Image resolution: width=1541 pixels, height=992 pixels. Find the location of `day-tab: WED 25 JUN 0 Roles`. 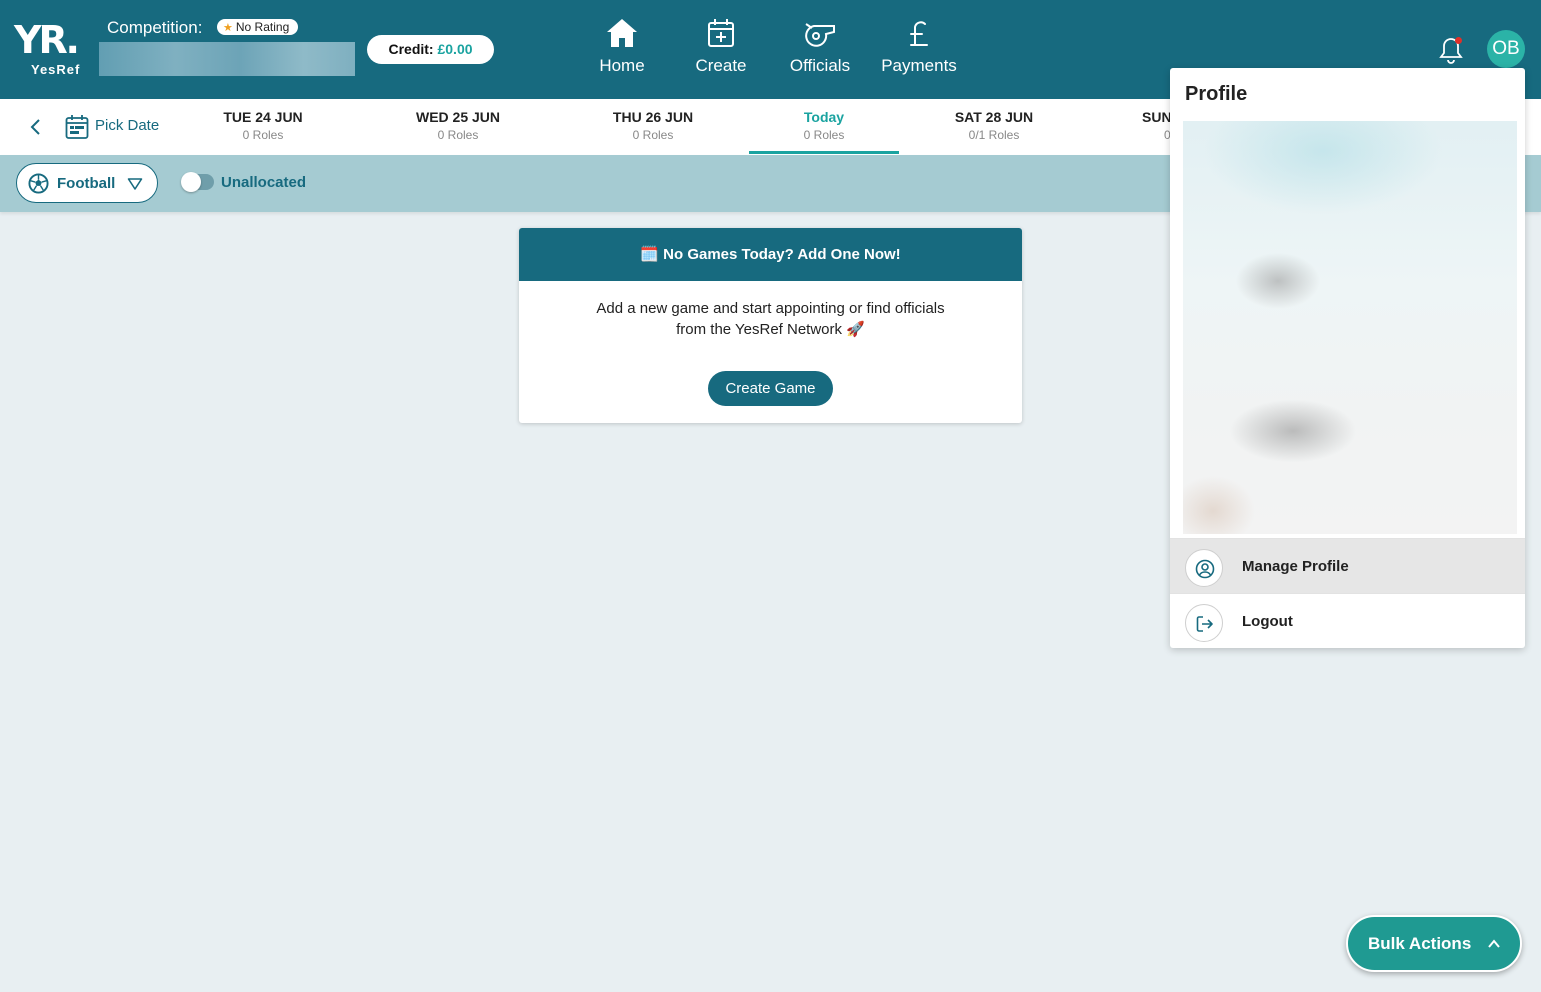

day-tab: WED 25 JUN 0 Roles is located at coordinates (458, 125).